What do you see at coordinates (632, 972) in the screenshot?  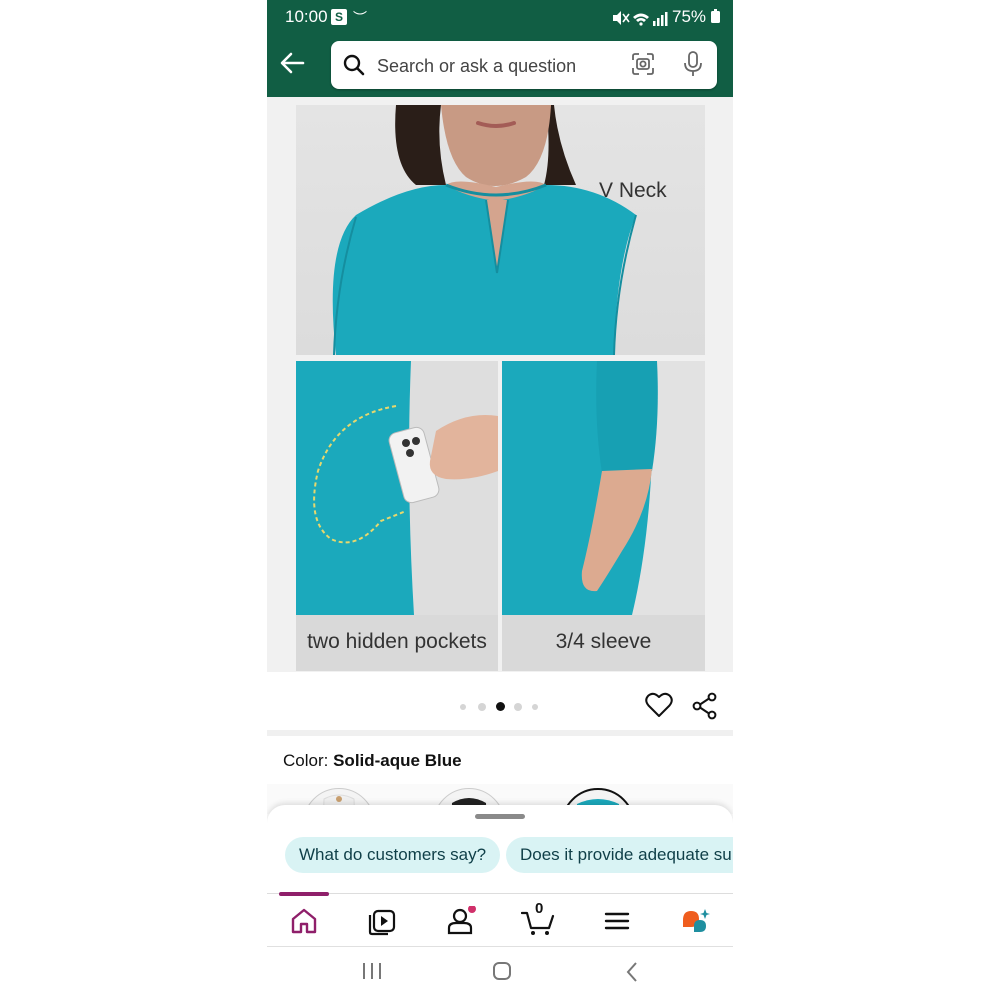 I see `back-nav-icon` at bounding box center [632, 972].